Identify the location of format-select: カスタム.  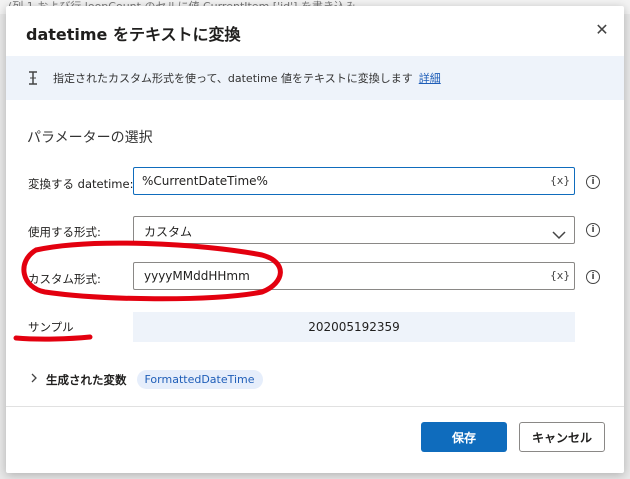
(354, 230).